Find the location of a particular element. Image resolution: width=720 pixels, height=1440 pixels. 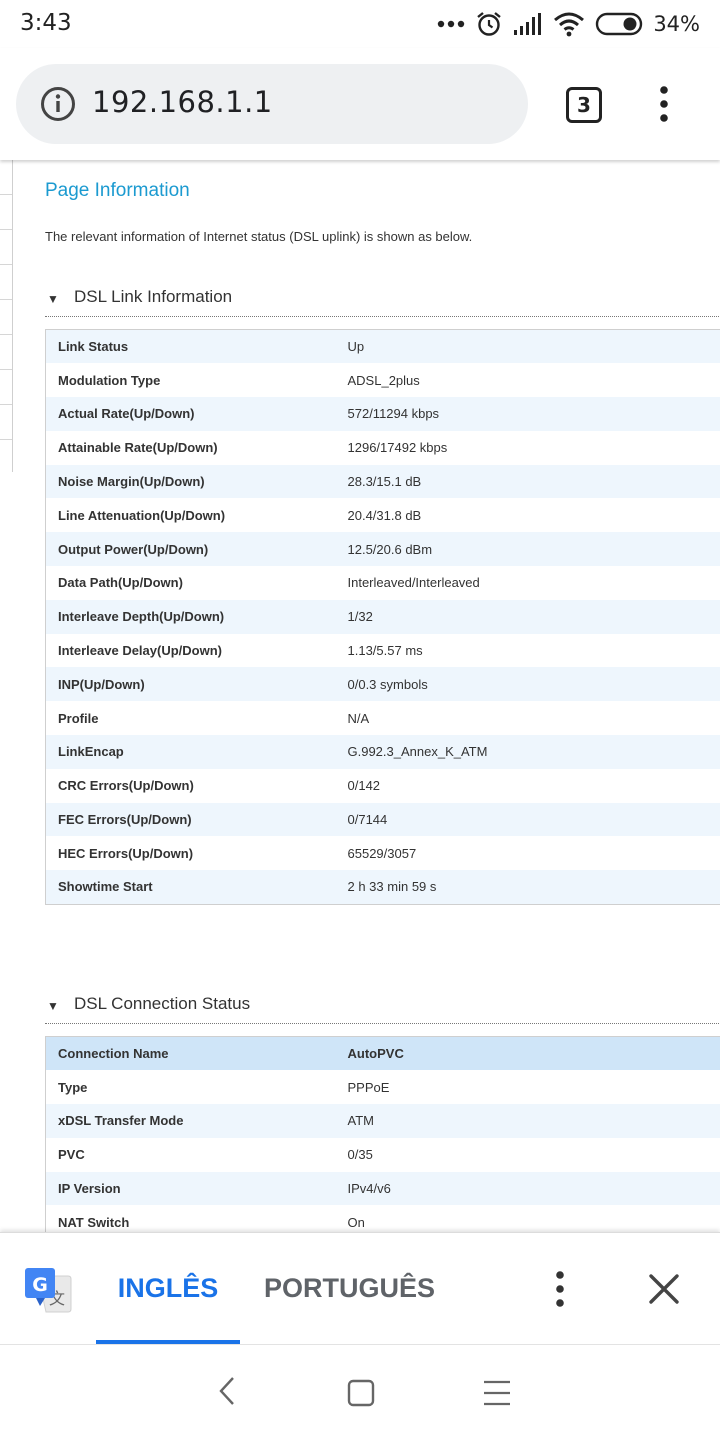

back-icon is located at coordinates (228, 1391).